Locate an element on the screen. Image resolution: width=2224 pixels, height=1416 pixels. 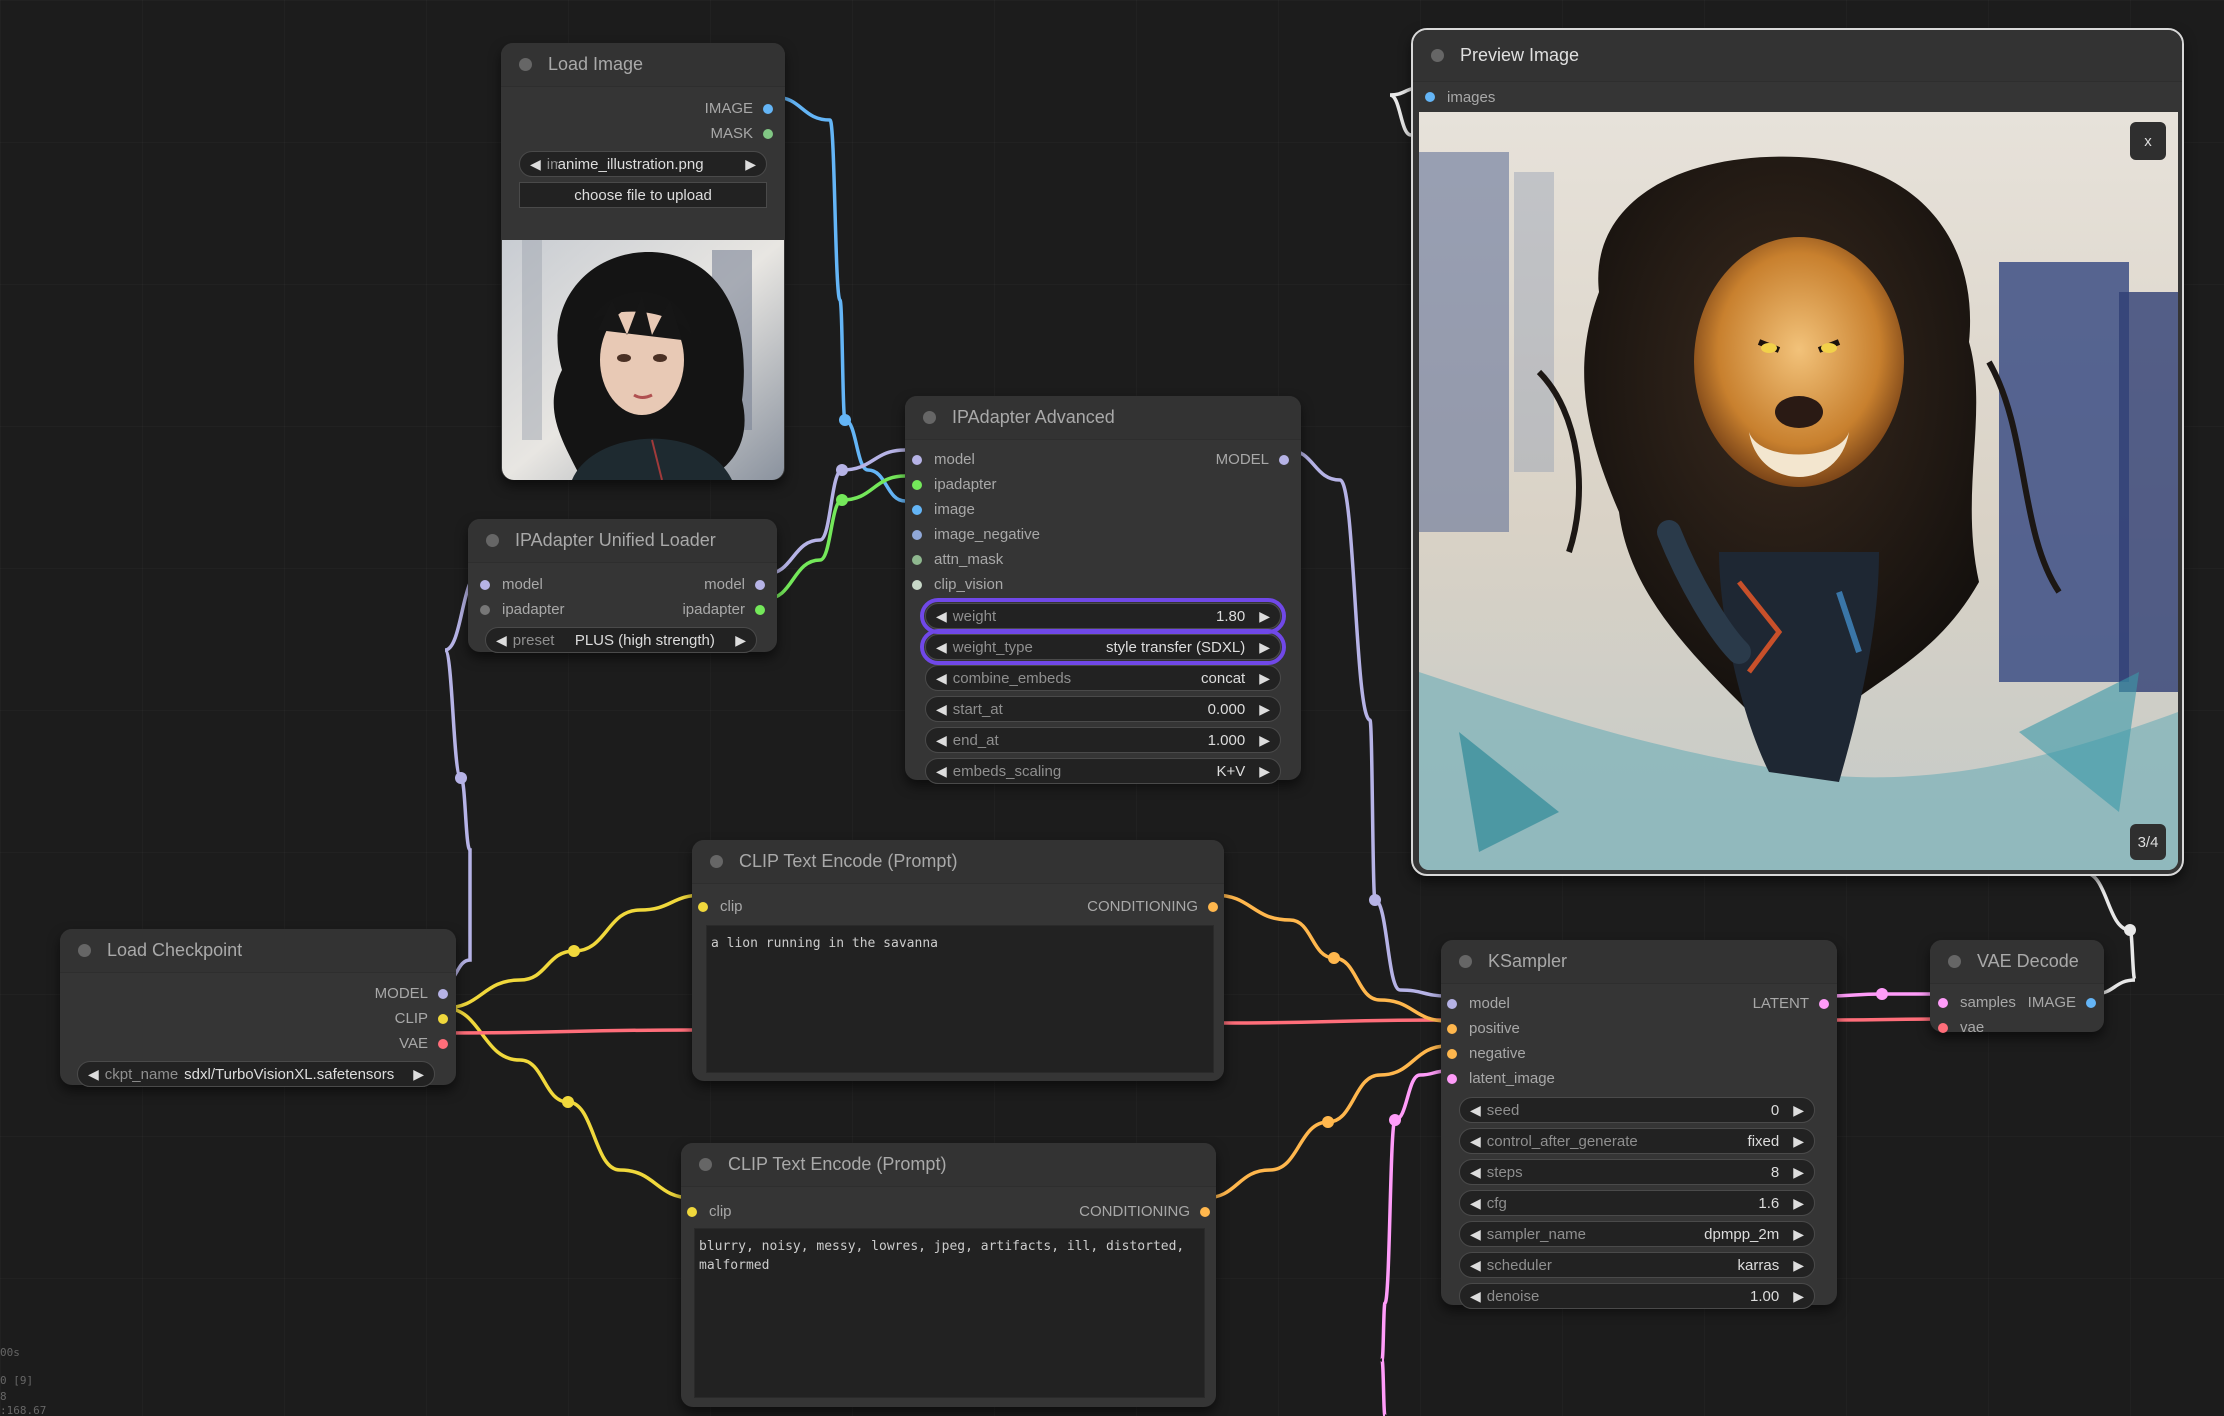
input-slot-attn-mask: attn_mask is located at coordinates (1103, 559).